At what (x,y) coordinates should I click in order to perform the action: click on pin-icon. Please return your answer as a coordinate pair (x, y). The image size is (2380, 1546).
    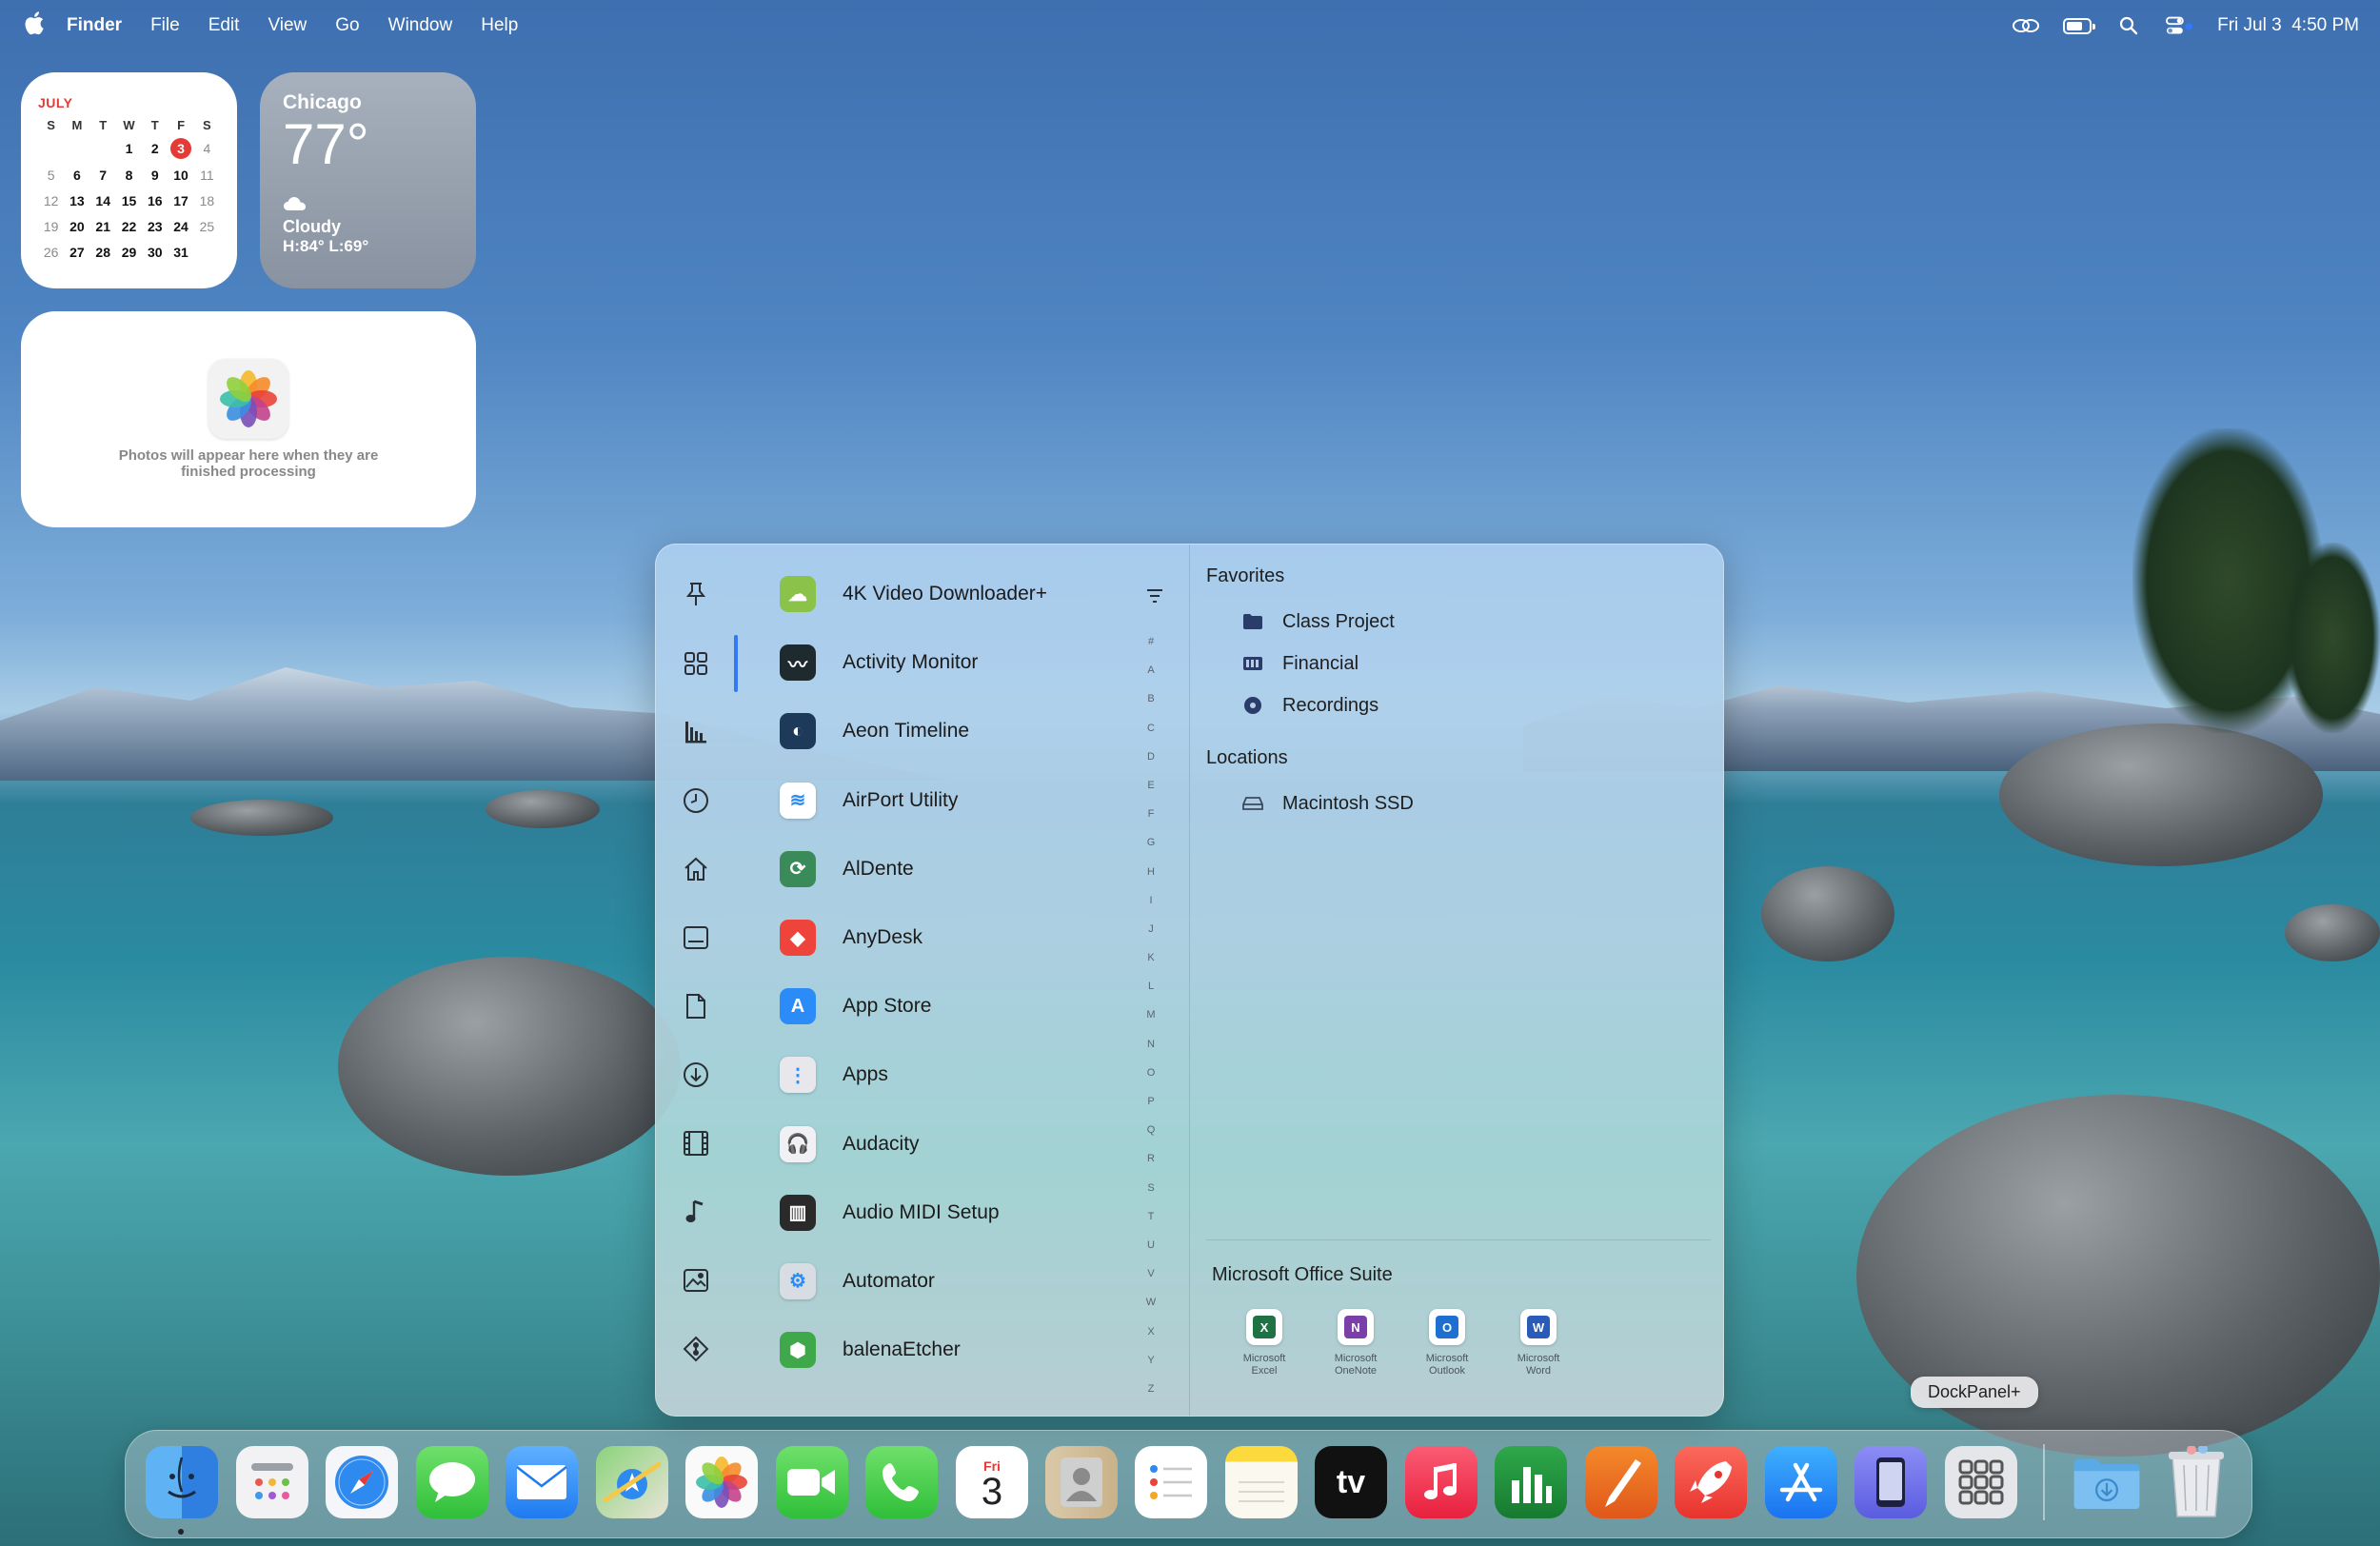
    Looking at the image, I should click on (696, 594).